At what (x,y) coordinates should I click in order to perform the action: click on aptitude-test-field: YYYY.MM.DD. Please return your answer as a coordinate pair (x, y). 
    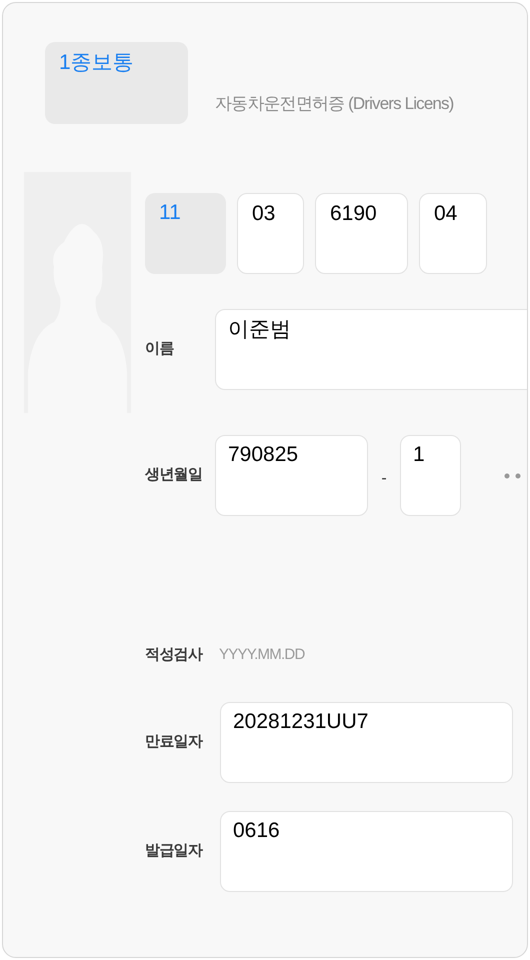
    Looking at the image, I should click on (319, 655).